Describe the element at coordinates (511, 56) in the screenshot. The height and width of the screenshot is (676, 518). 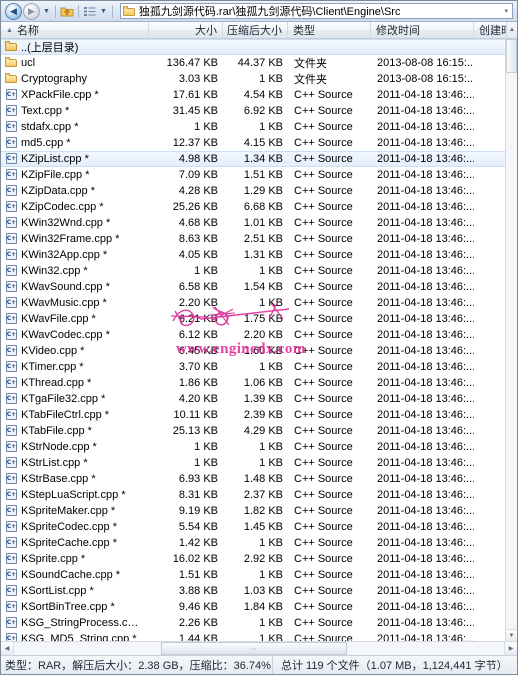
I see `vertical-scrollbar-thumb` at that location.